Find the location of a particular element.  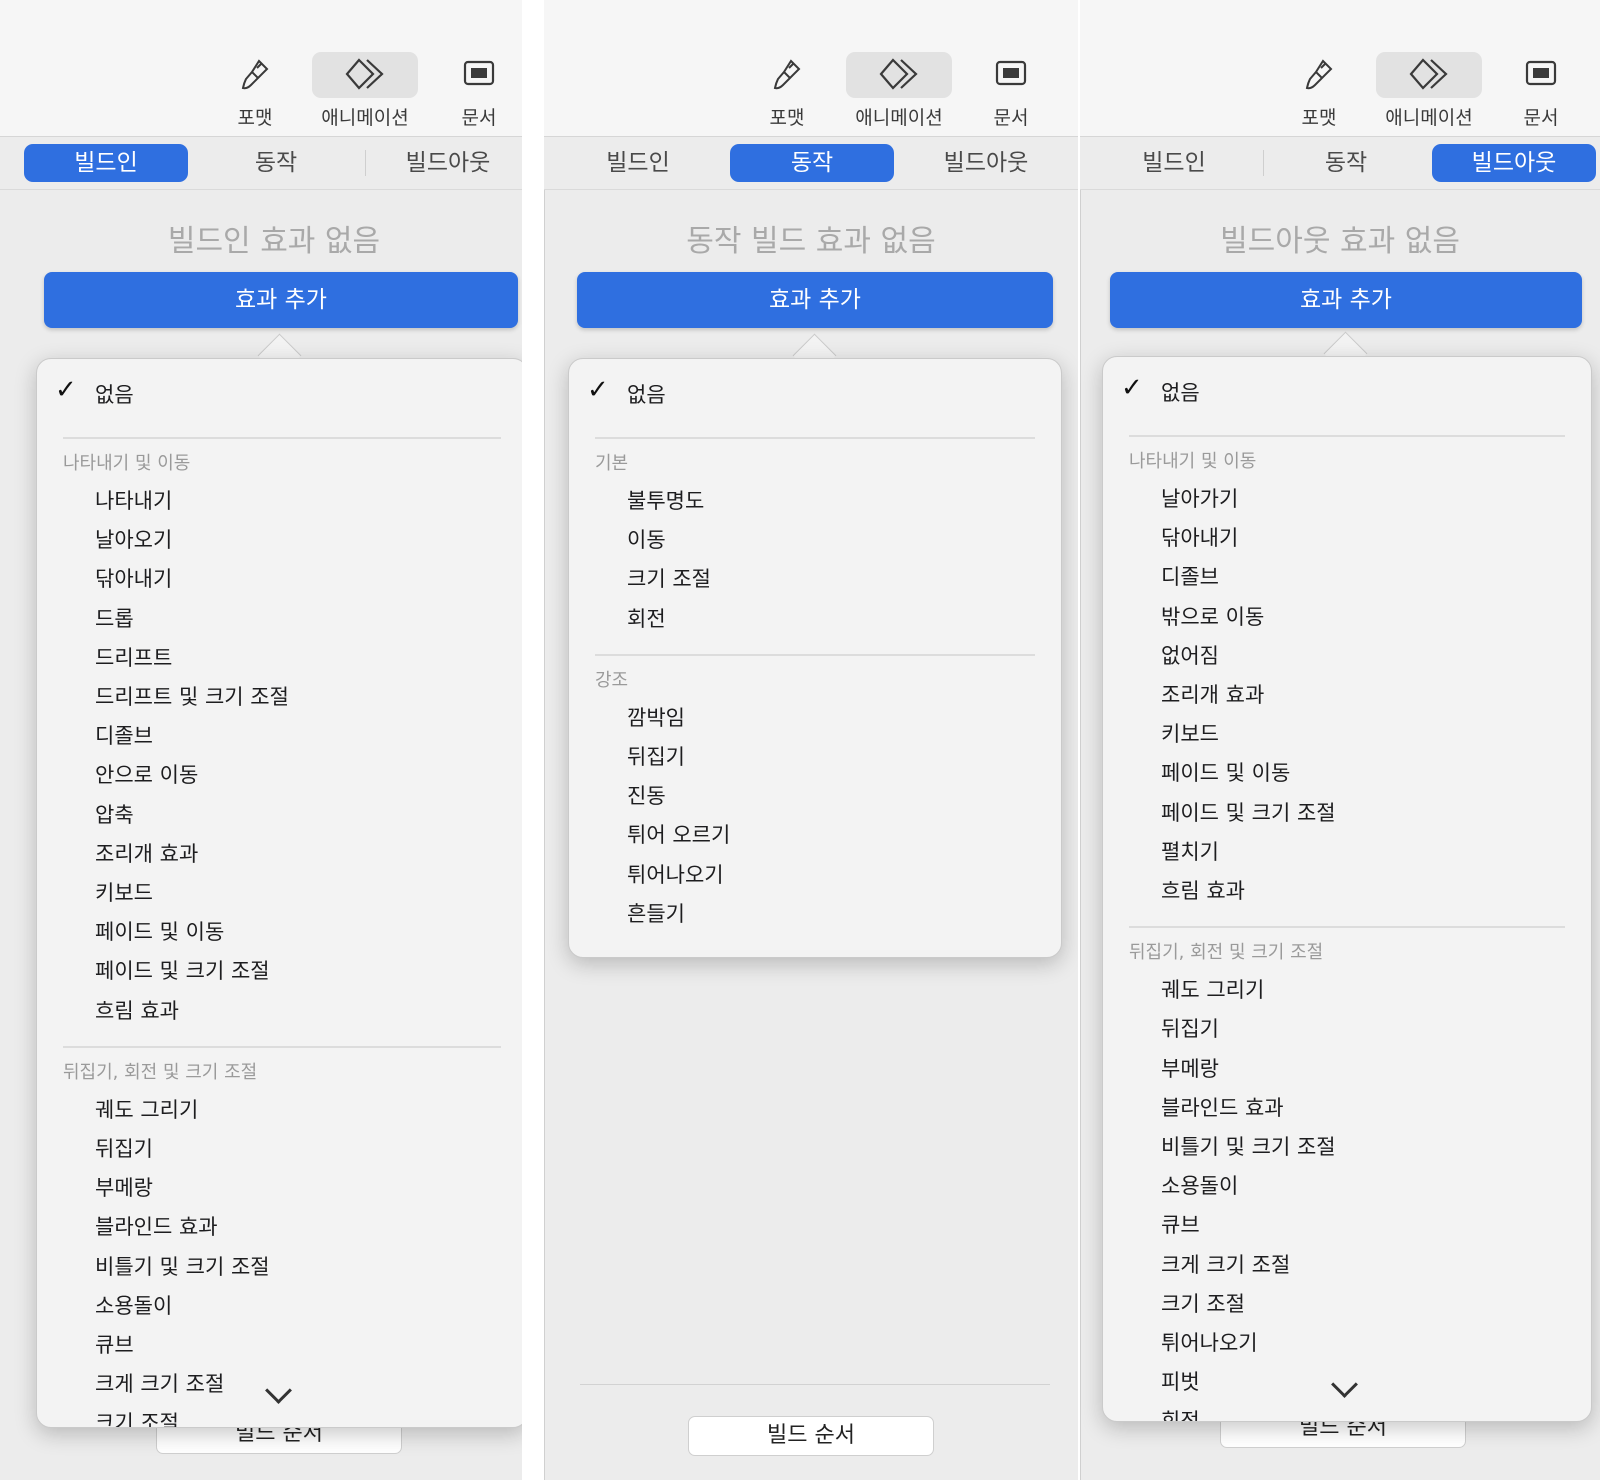

menu-item: 없어짐 is located at coordinates (1190, 655).